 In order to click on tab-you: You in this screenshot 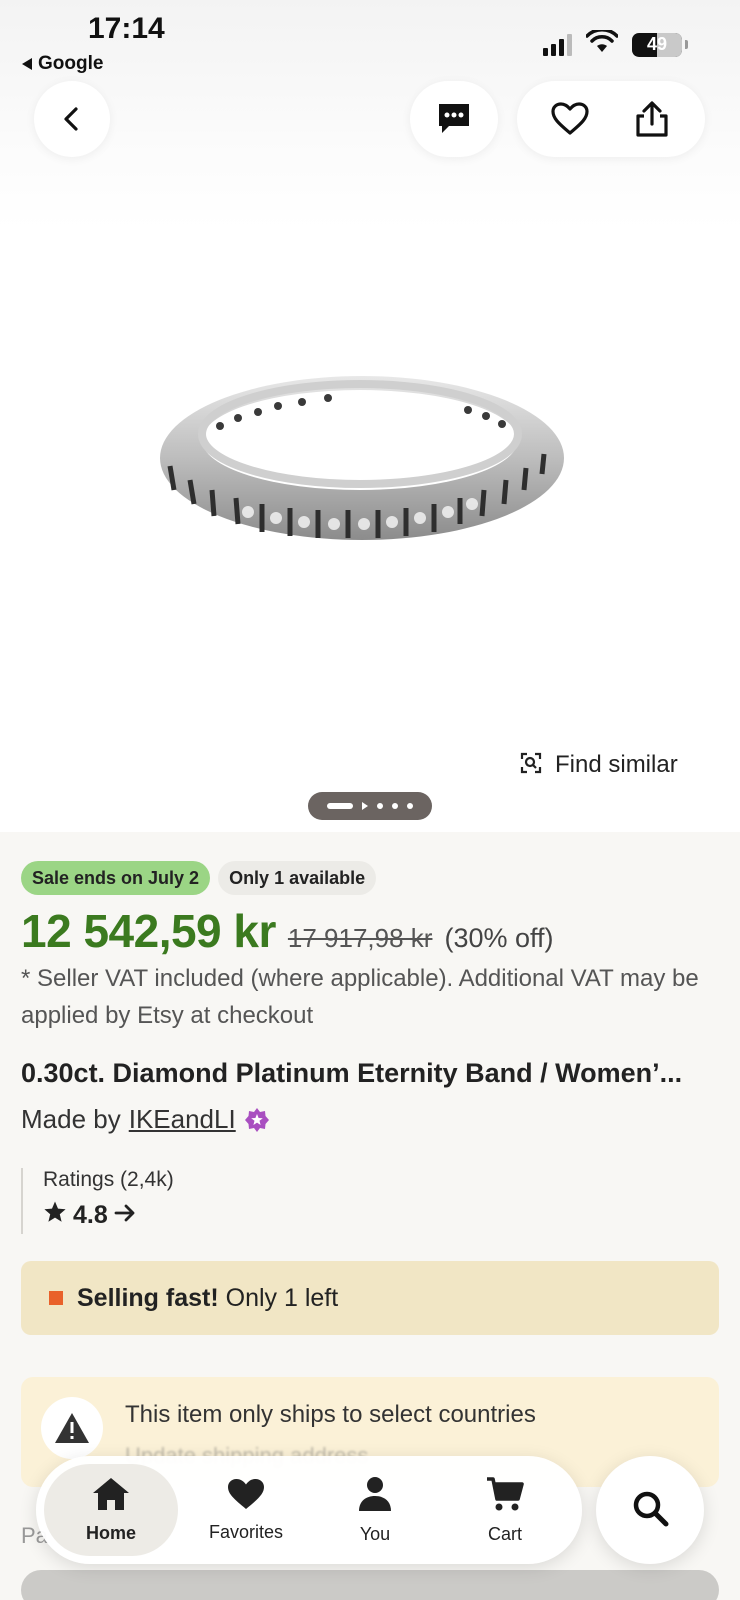, I will do `click(375, 1510)`.